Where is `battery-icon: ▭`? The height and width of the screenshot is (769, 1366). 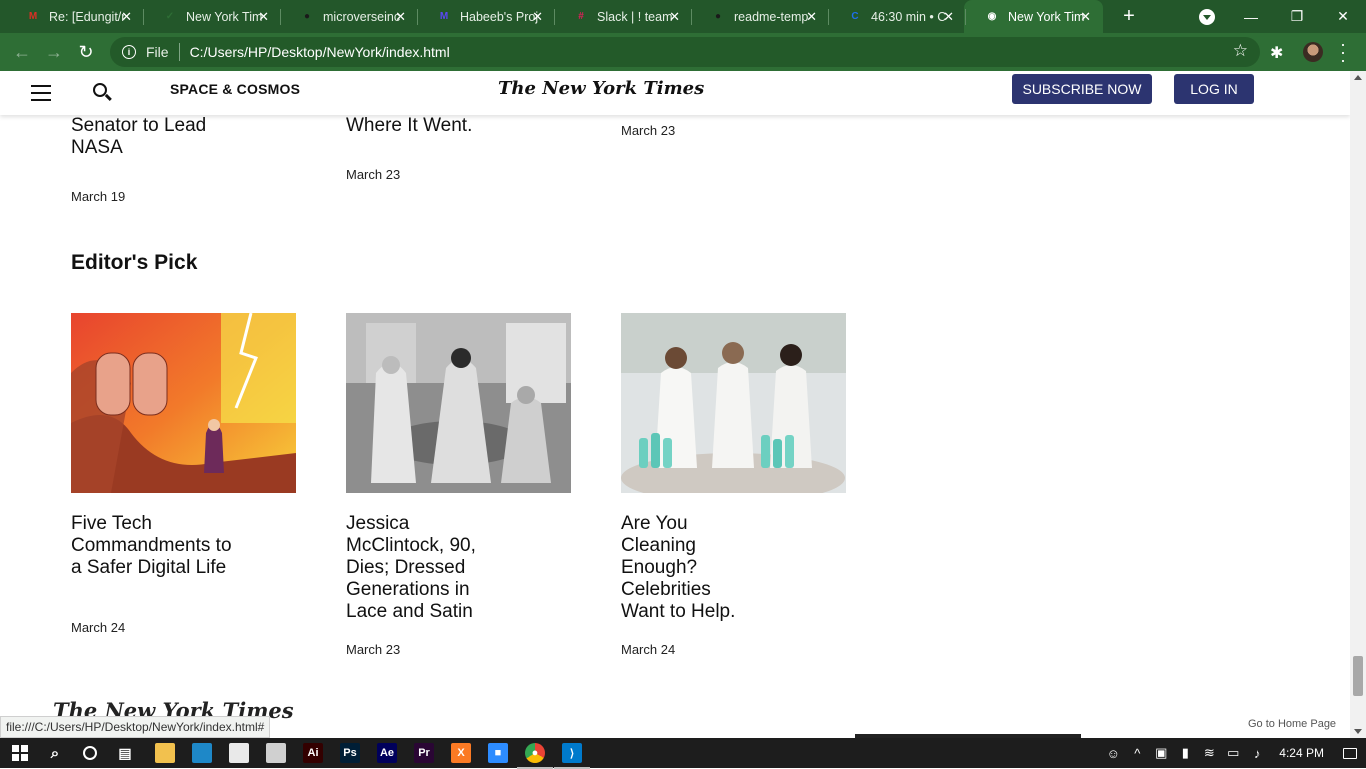 battery-icon: ▭ is located at coordinates (1233, 753).